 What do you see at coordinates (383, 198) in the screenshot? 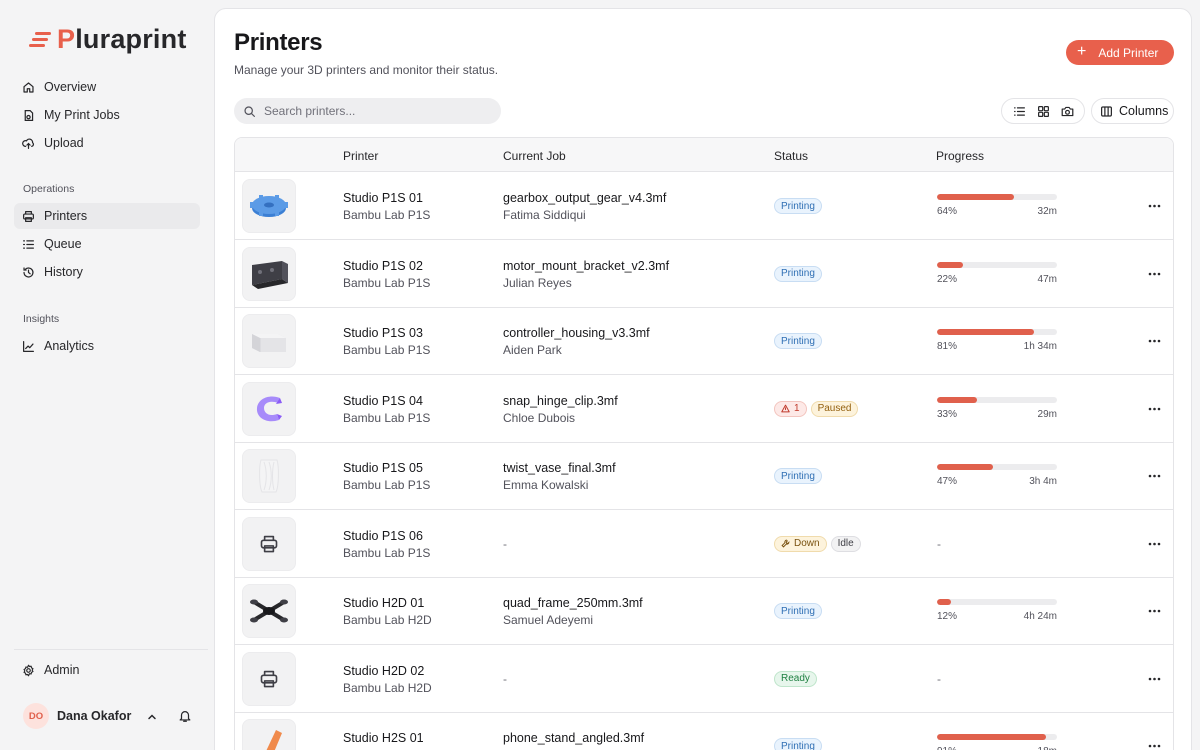
I see `printer-name: Studio P1S 01` at bounding box center [383, 198].